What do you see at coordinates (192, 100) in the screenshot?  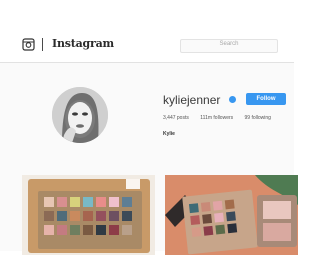 I see `profile-username: kyliejenner` at bounding box center [192, 100].